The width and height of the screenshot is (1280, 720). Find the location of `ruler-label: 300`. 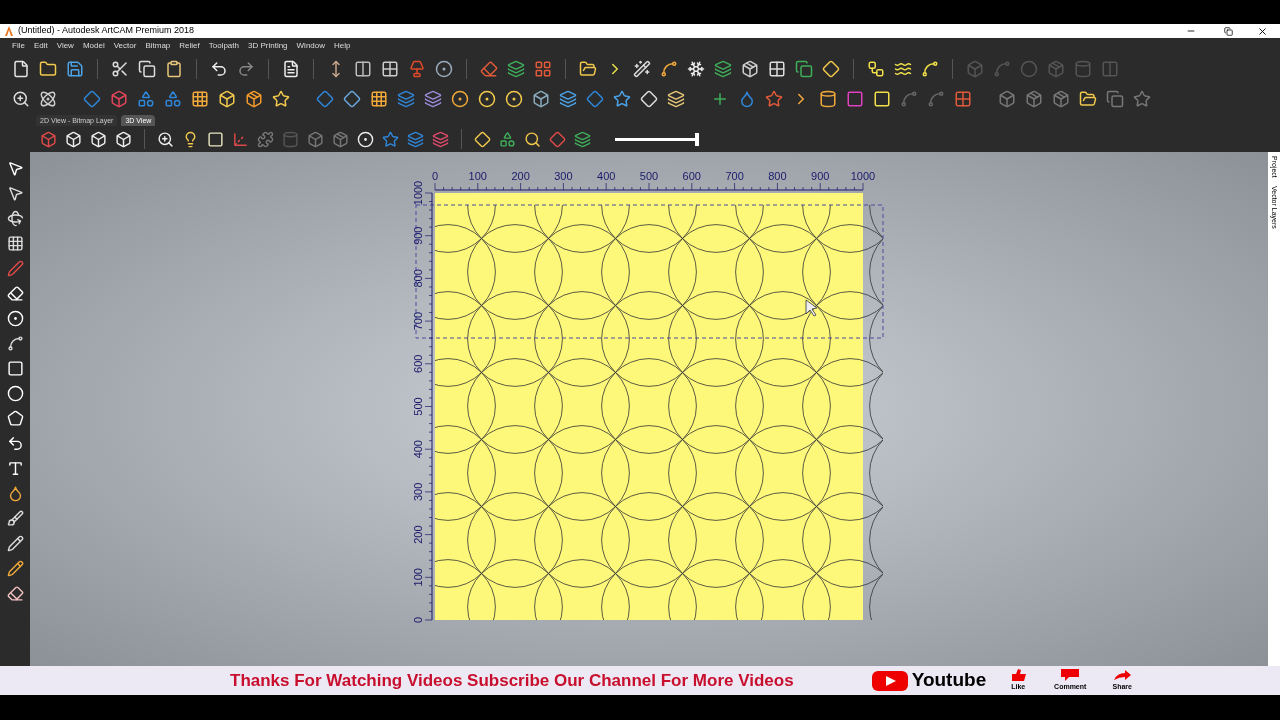

ruler-label: 300 is located at coordinates (418, 492).